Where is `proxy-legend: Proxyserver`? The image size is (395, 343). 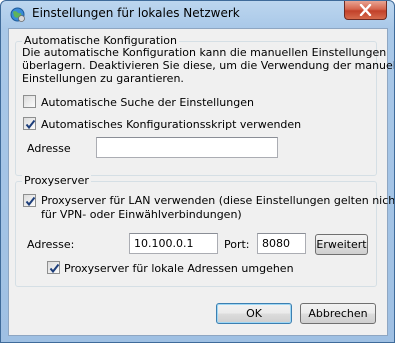
proxy-legend: Proxyserver is located at coordinates (56, 180).